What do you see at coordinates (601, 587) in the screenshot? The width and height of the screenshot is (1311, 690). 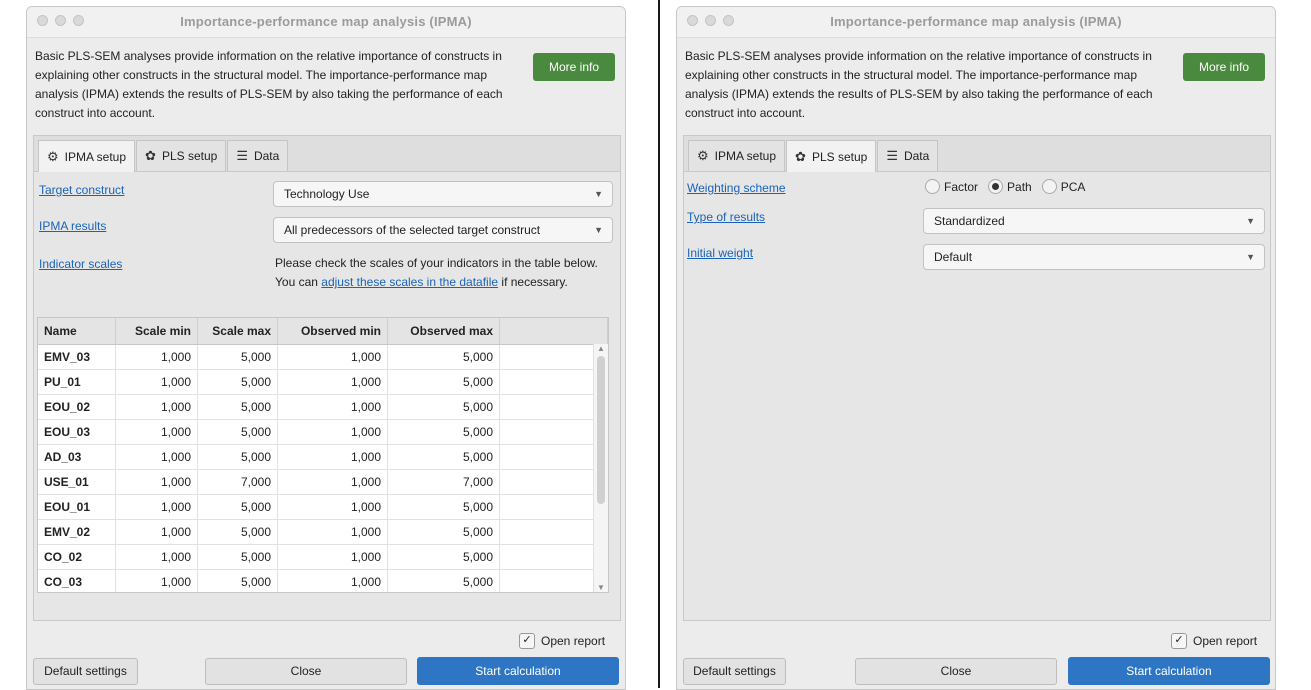 I see `scroll-down-icon: ▼` at bounding box center [601, 587].